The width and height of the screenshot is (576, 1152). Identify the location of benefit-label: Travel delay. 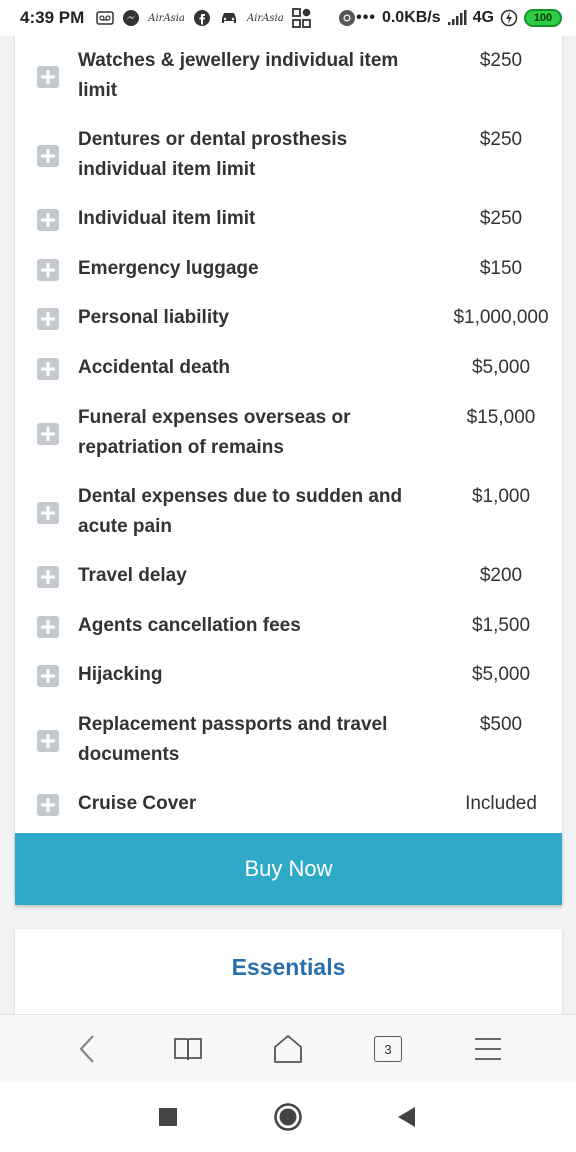
(132, 575).